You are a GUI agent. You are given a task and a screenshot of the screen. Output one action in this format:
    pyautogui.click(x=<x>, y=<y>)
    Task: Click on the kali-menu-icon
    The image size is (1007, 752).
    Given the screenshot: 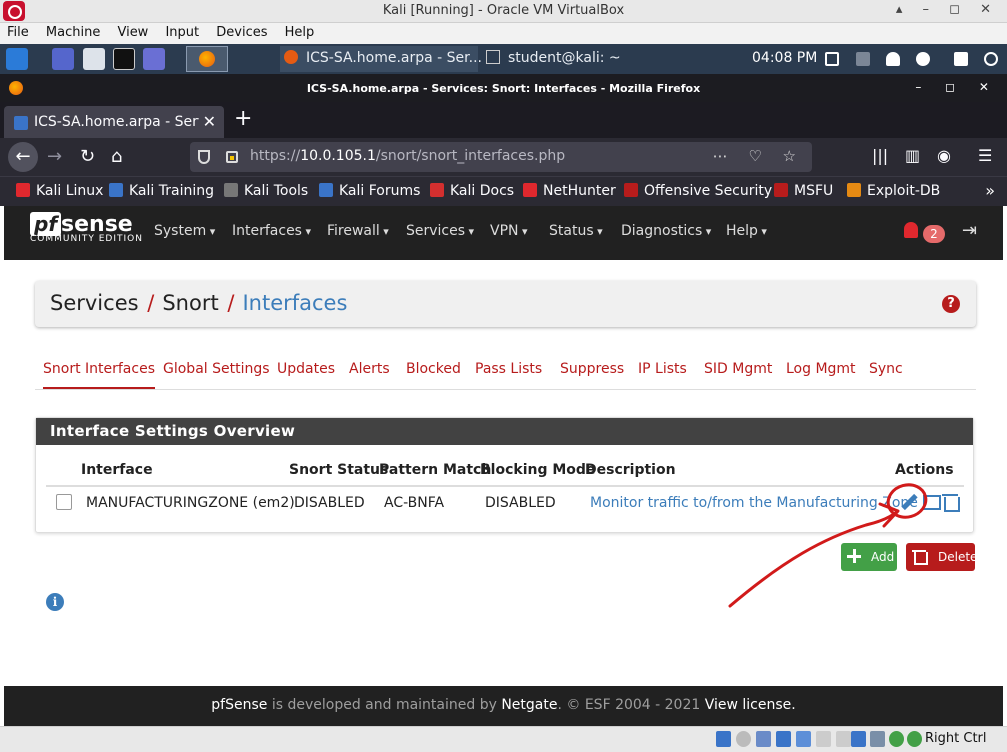 What is the action you would take?
    pyautogui.click(x=17, y=59)
    